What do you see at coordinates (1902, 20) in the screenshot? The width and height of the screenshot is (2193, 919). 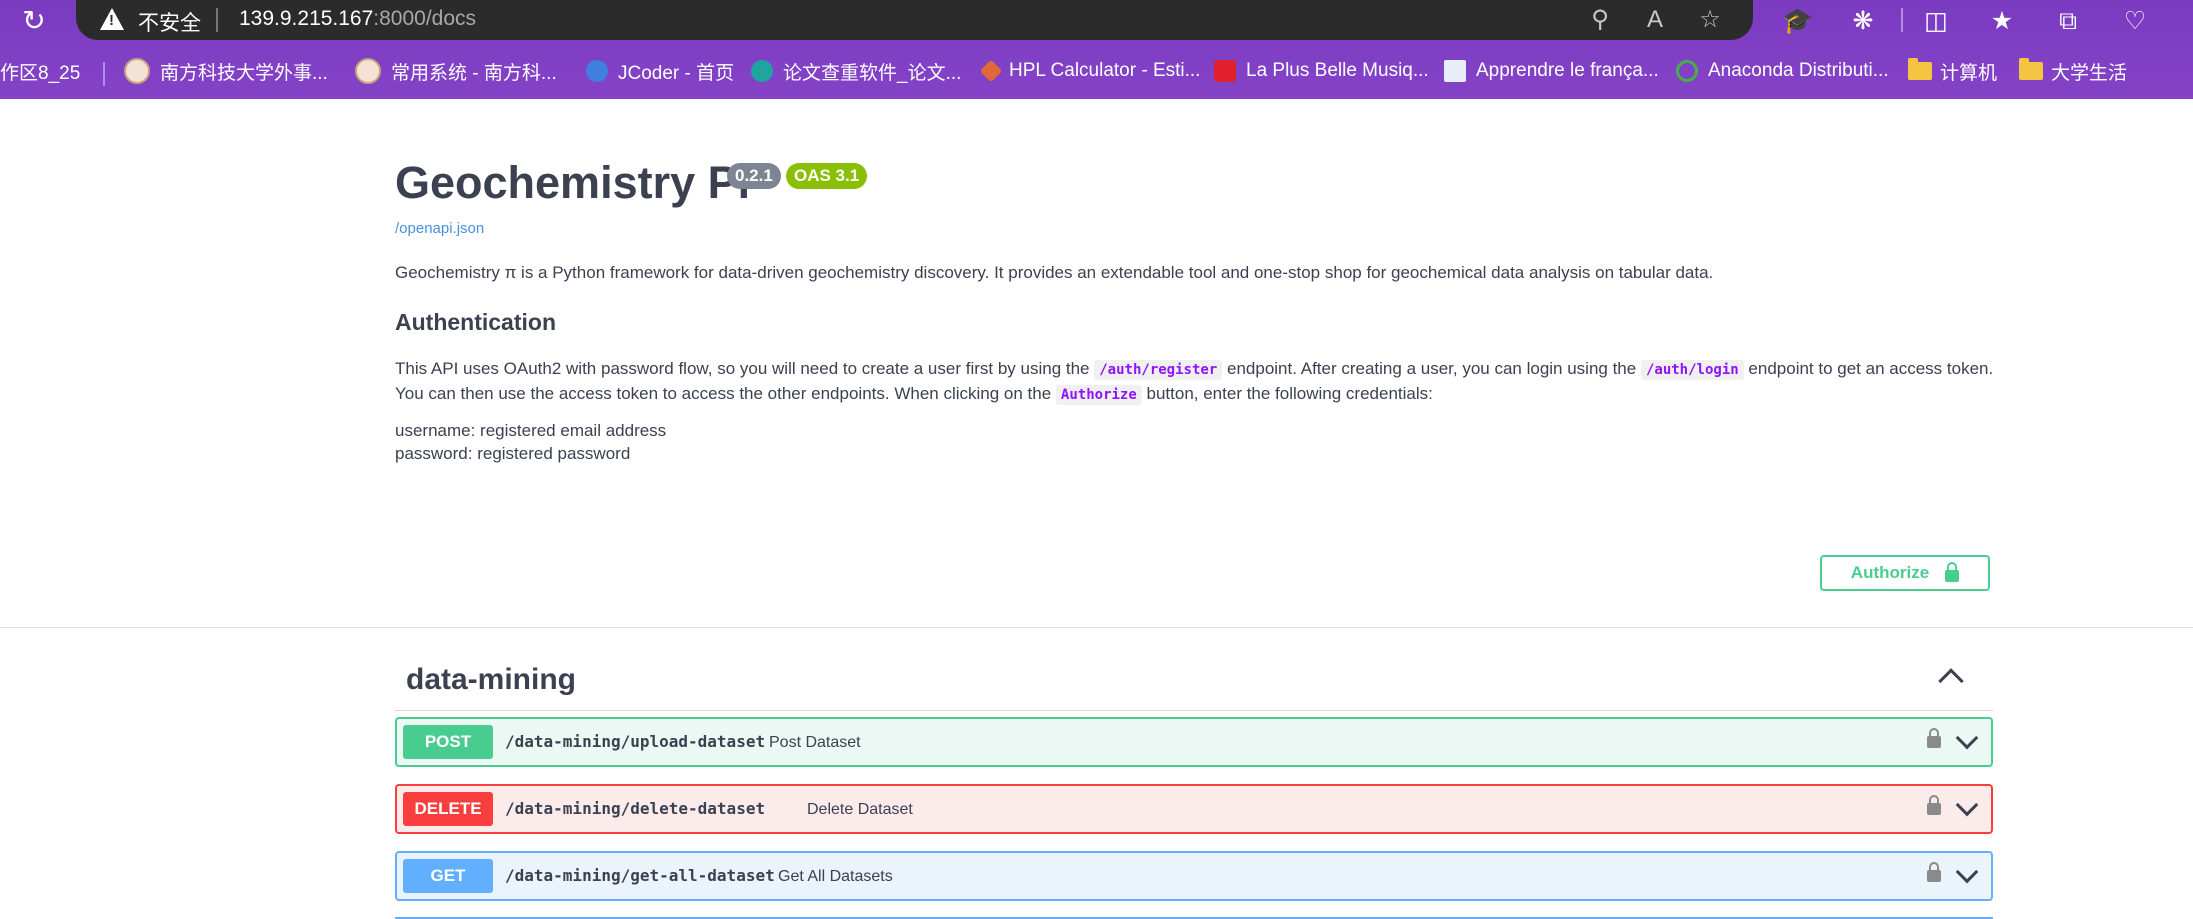 I see `toolbar-divider` at bounding box center [1902, 20].